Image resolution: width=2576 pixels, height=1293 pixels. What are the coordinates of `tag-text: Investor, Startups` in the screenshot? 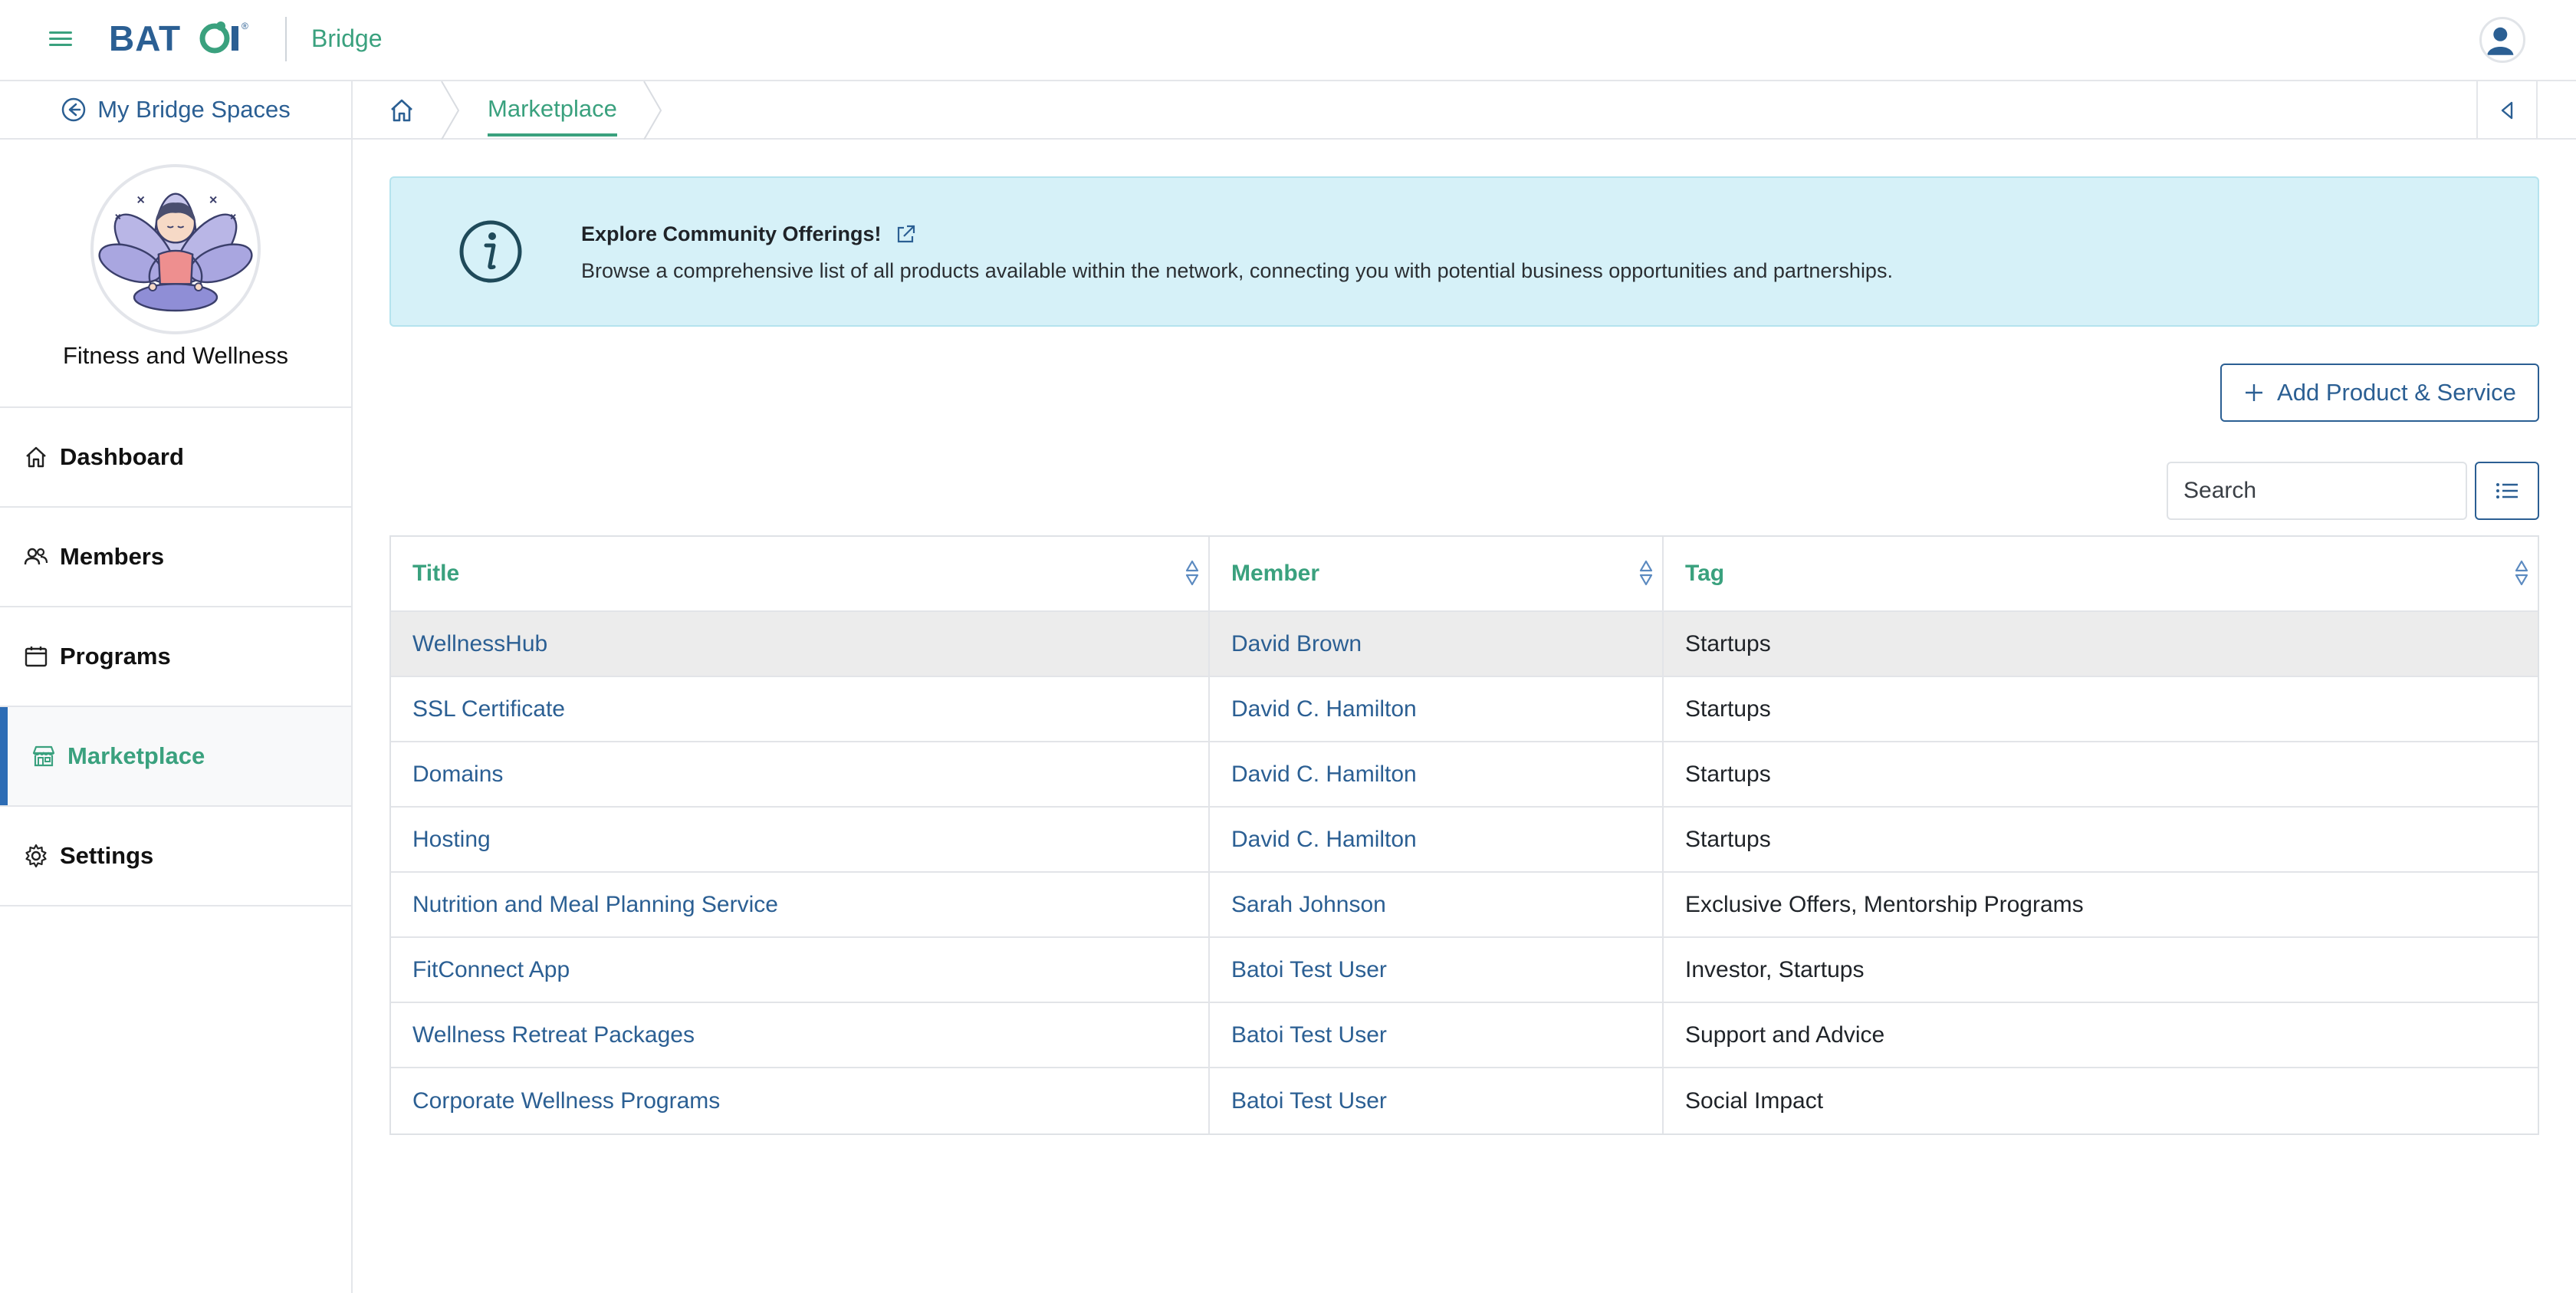 It's located at (1775, 969).